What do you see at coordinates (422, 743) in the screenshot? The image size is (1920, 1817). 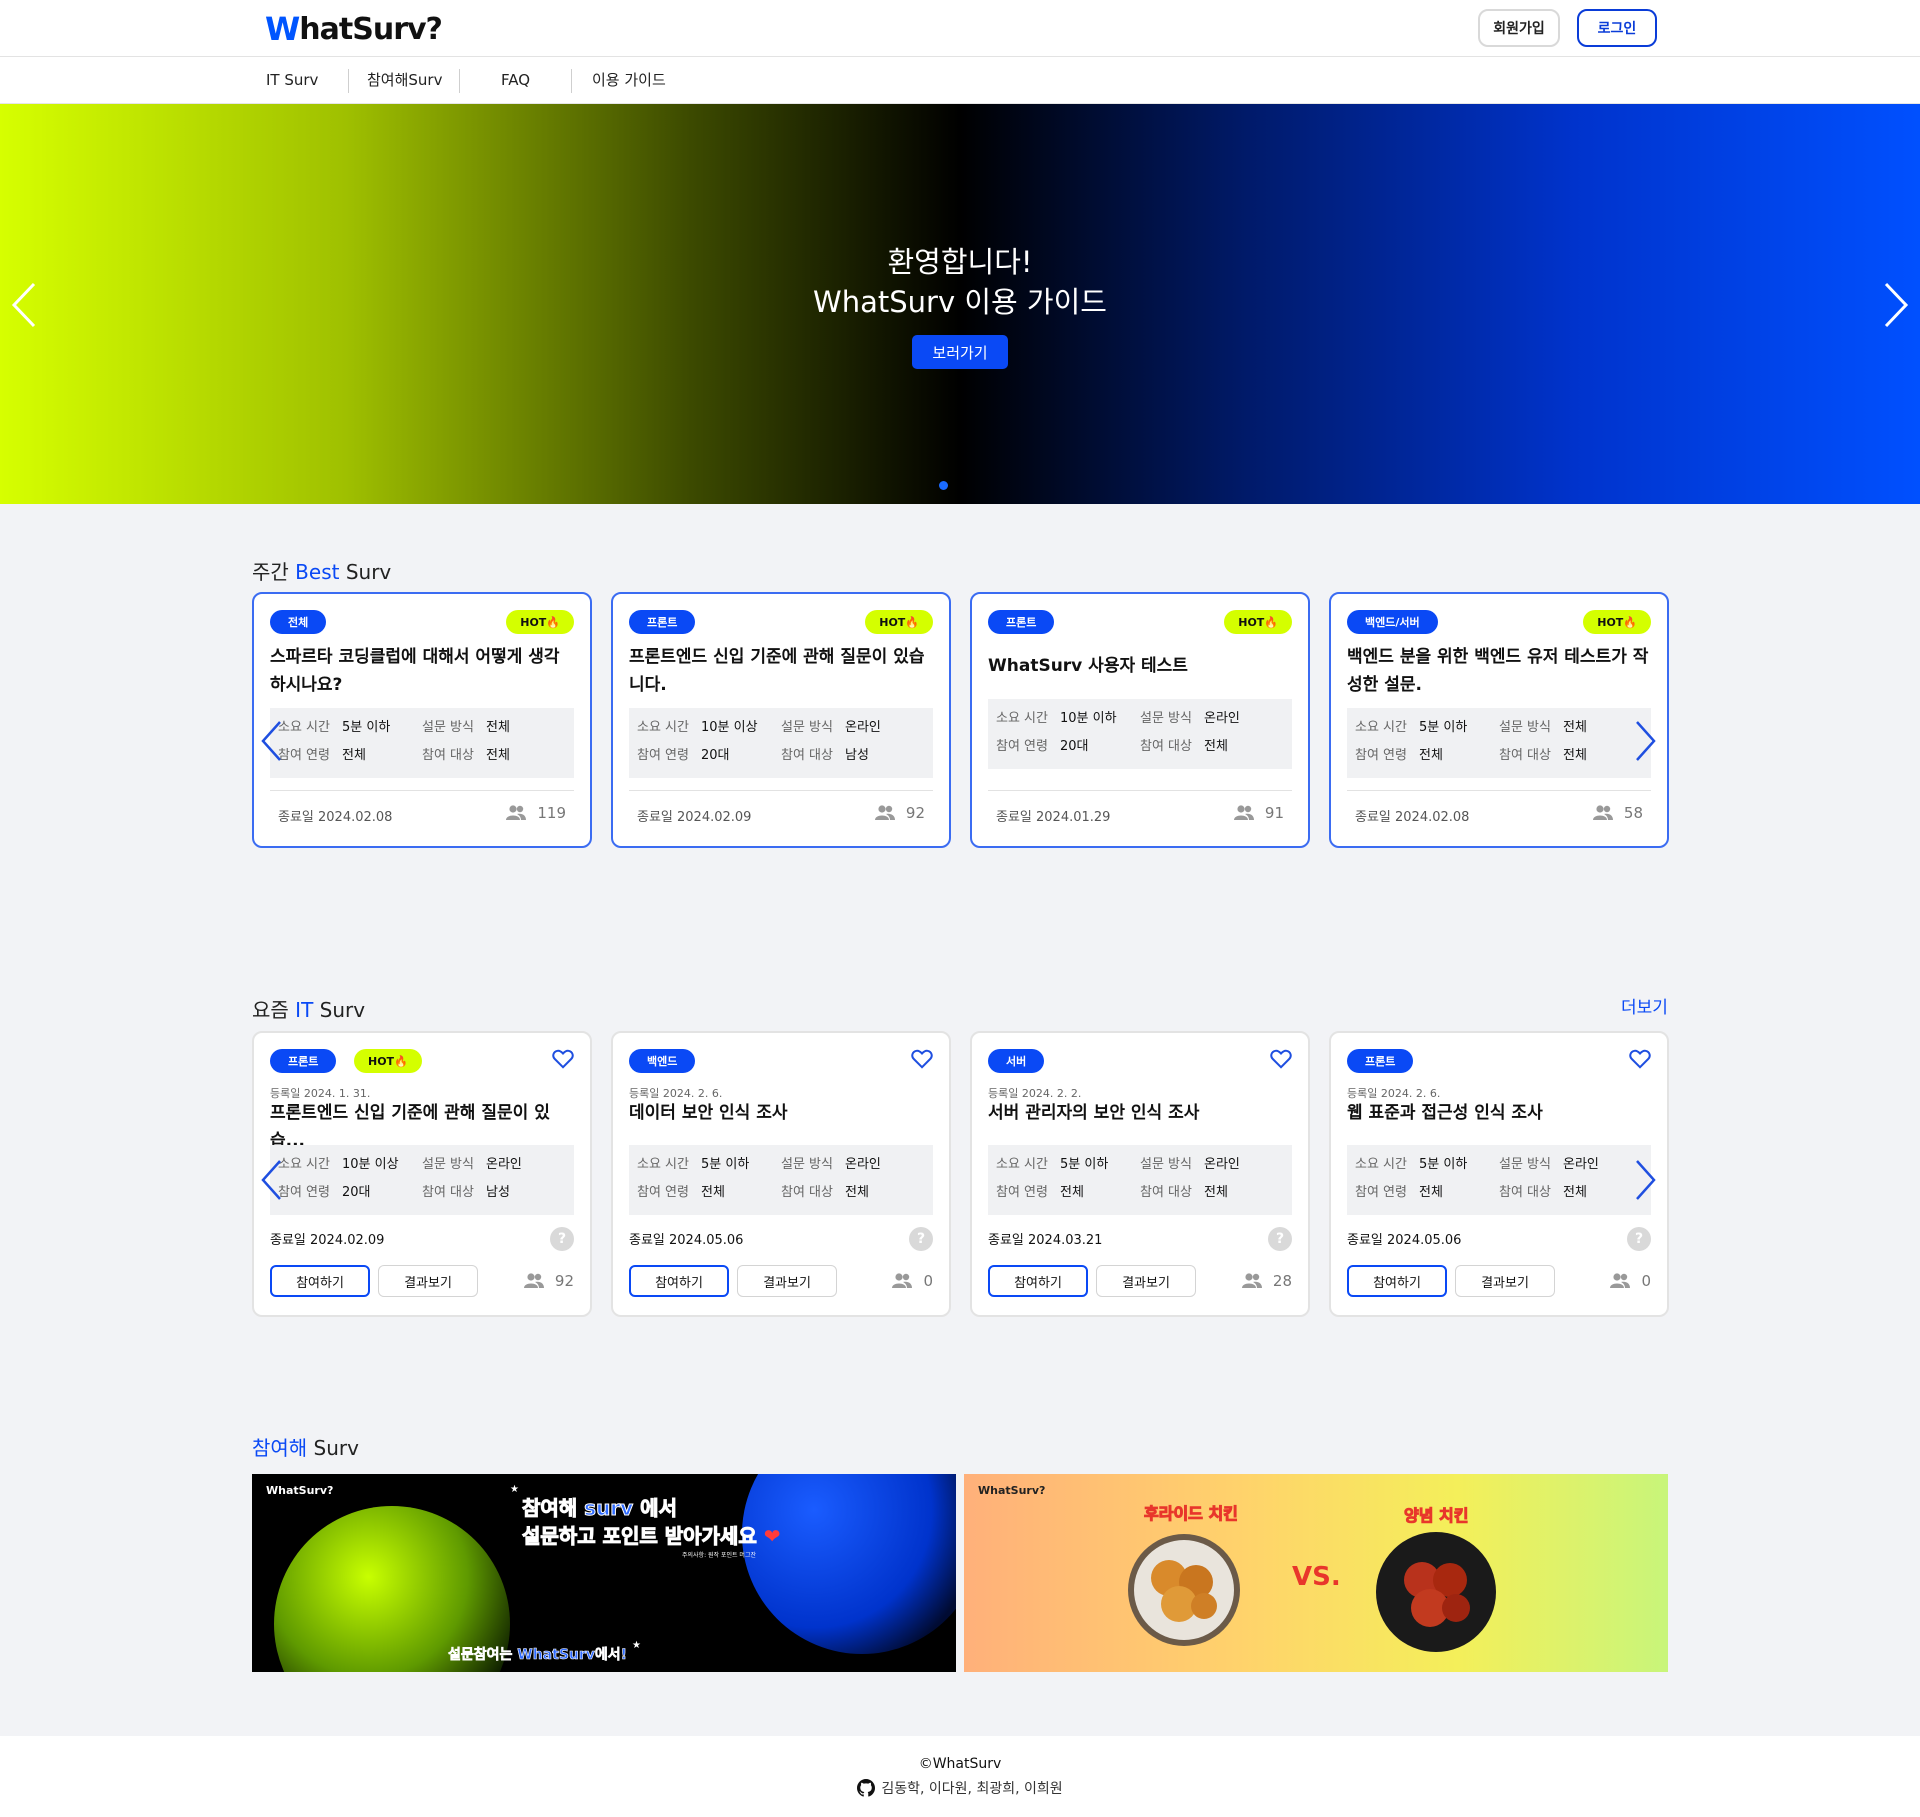 I see `survey-info: 소요 시간 5분 이하 설문 방식 전체 참여 연령 전체 참여 대상 전체` at bounding box center [422, 743].